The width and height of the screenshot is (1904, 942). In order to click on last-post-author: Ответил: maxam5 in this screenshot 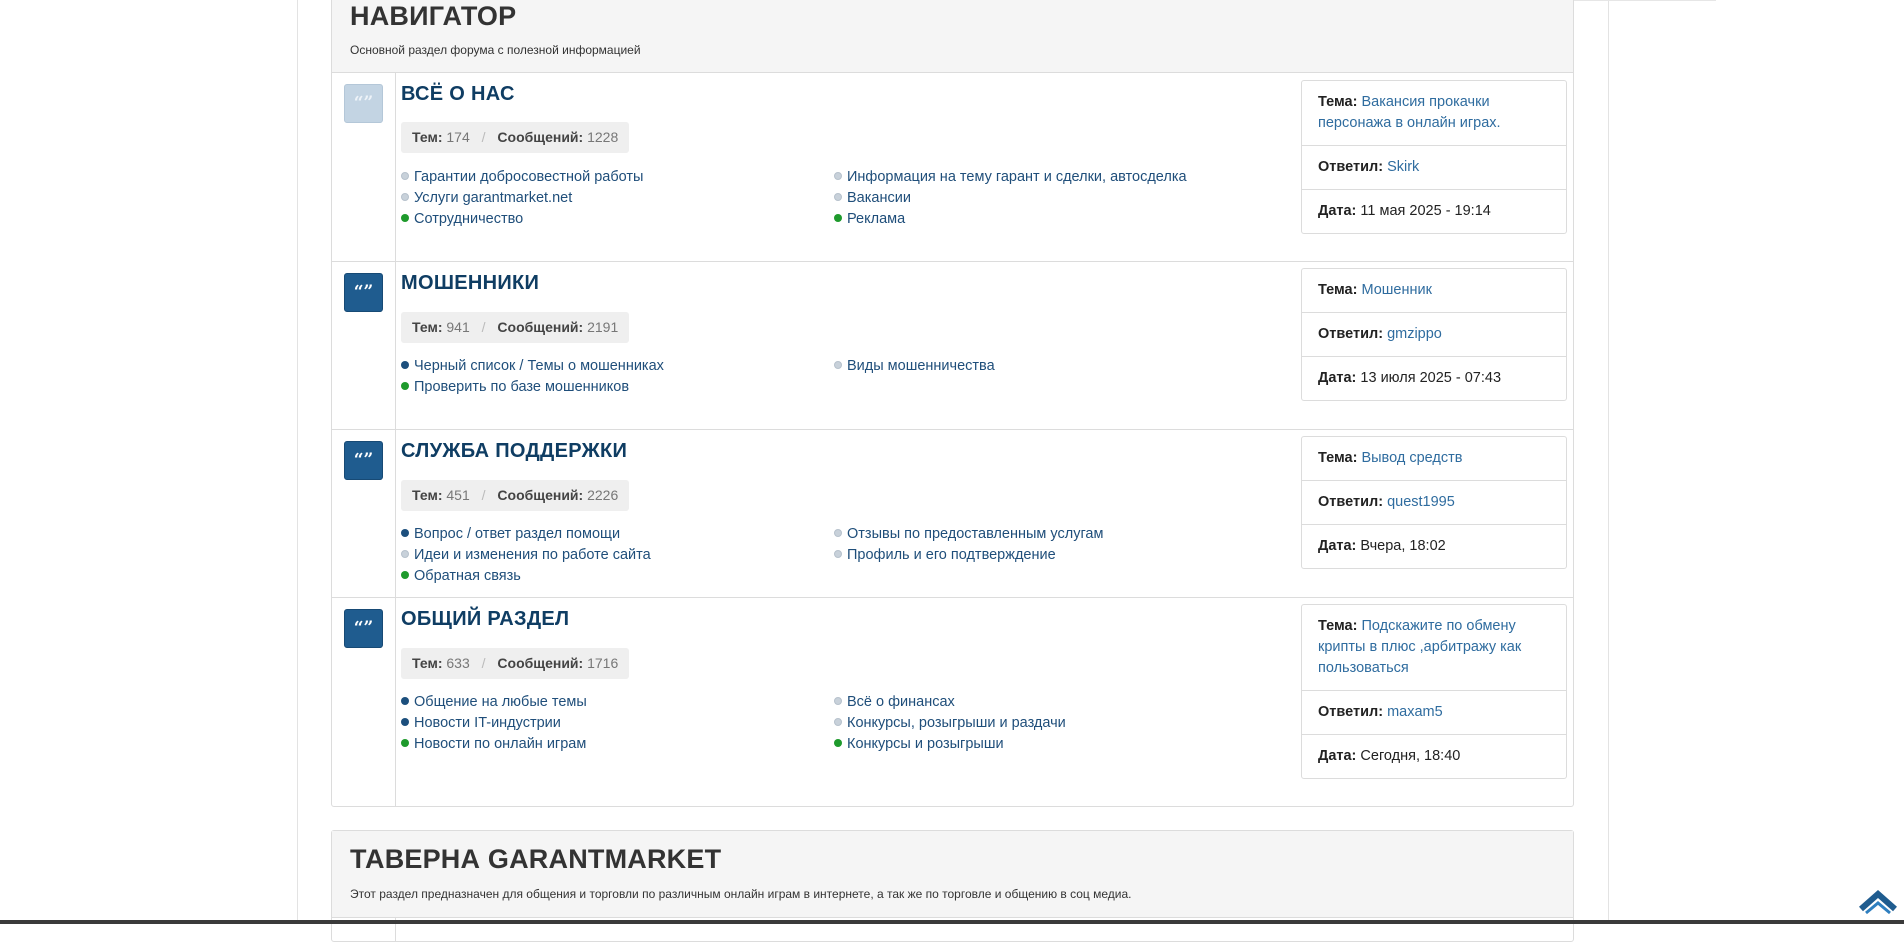, I will do `click(1434, 713)`.